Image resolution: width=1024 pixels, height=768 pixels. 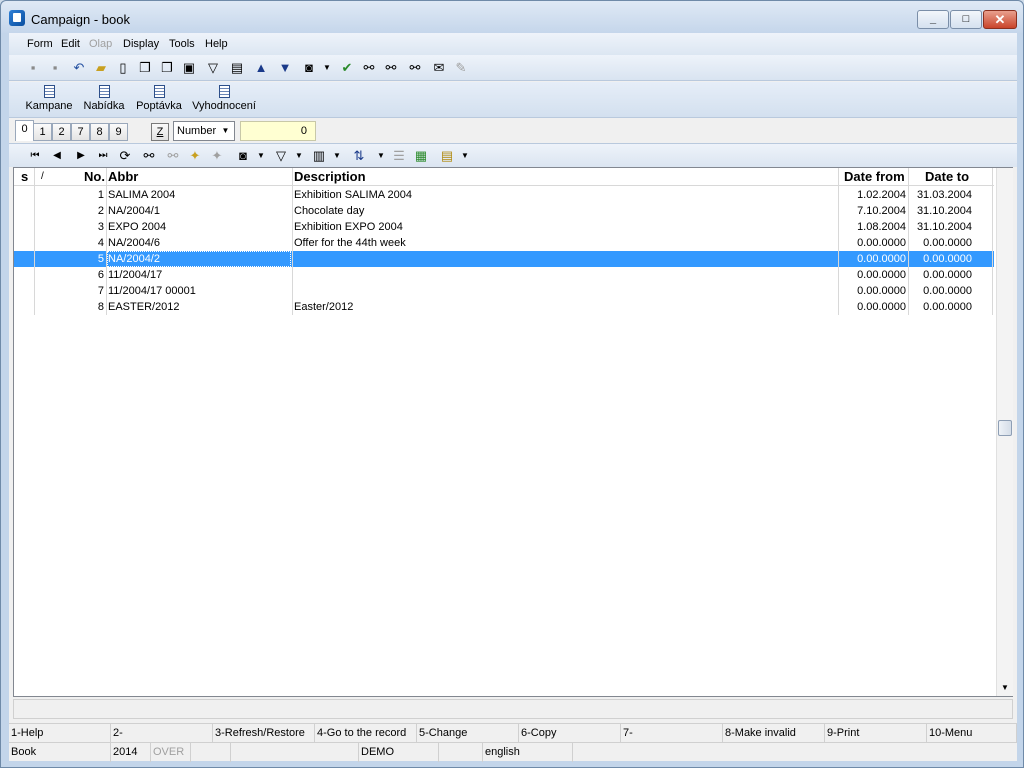 What do you see at coordinates (145, 68) in the screenshot?
I see `copy-document-icon: ❐` at bounding box center [145, 68].